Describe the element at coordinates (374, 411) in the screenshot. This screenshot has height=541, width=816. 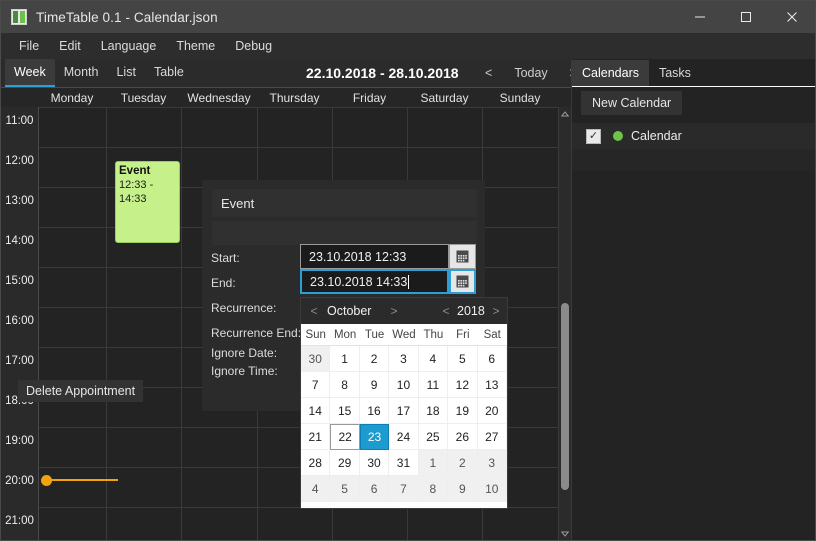
I see `date-picker-day-cell: 16` at that location.